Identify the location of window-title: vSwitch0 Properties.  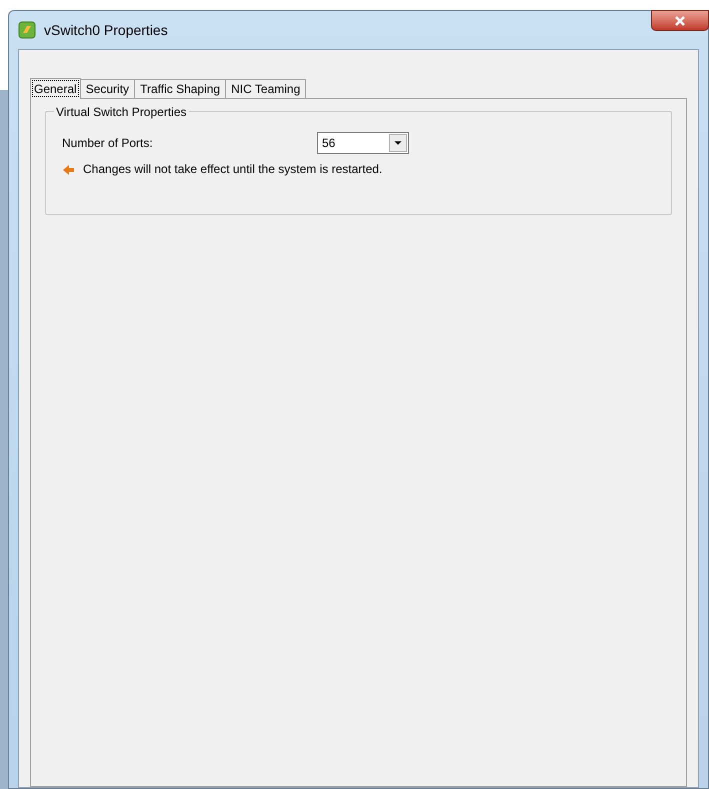
(106, 30).